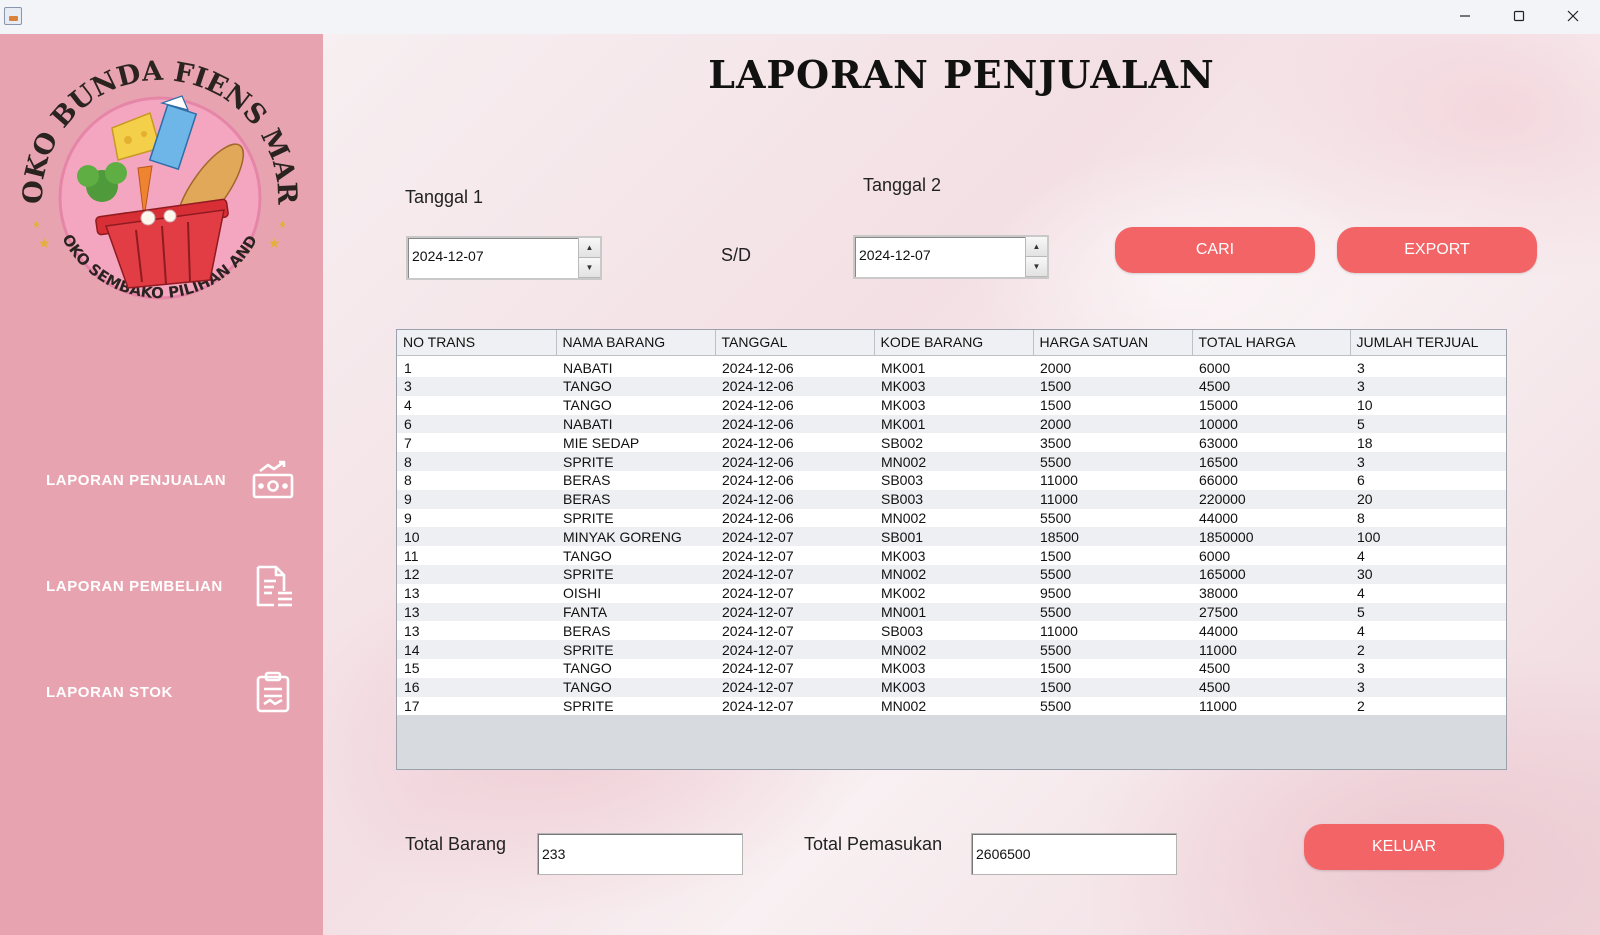 The image size is (1600, 935). Describe the element at coordinates (13, 16) in the screenshot. I see `java-app-icon` at that location.